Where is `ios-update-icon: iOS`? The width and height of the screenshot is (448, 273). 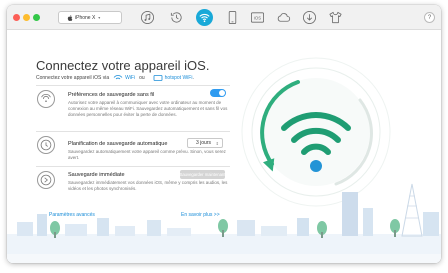
ios-update-icon: iOS is located at coordinates (257, 17).